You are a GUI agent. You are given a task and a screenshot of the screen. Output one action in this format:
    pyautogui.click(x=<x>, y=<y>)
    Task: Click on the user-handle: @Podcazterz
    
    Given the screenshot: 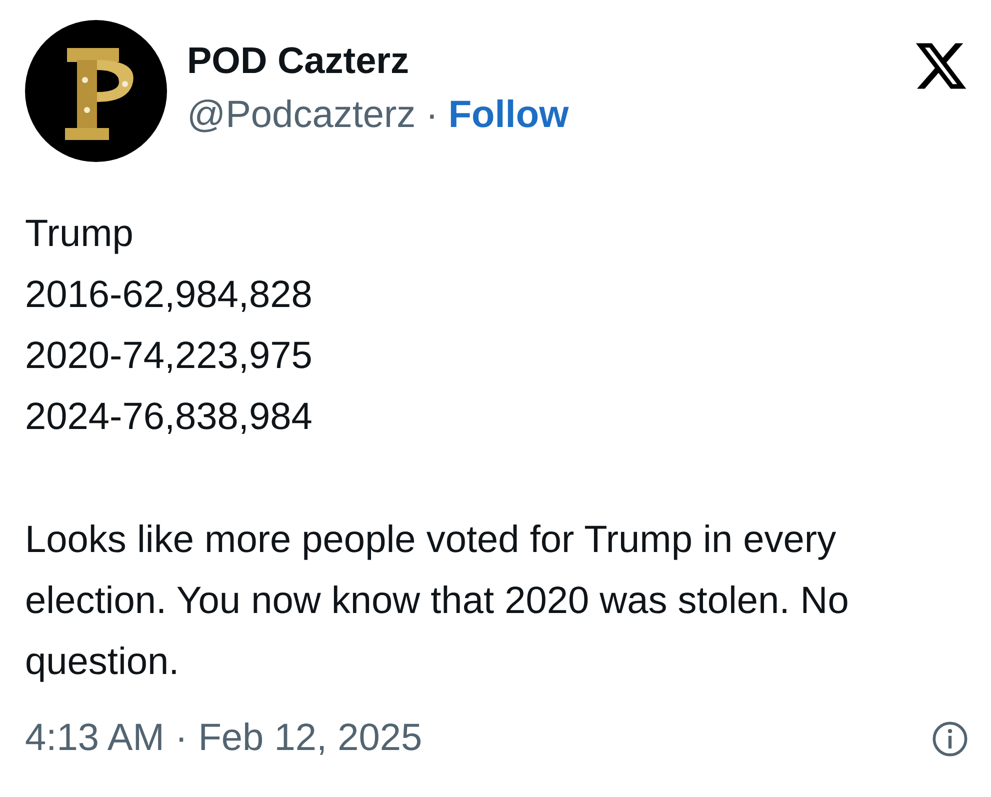 What is the action you would take?
    pyautogui.click(x=301, y=115)
    